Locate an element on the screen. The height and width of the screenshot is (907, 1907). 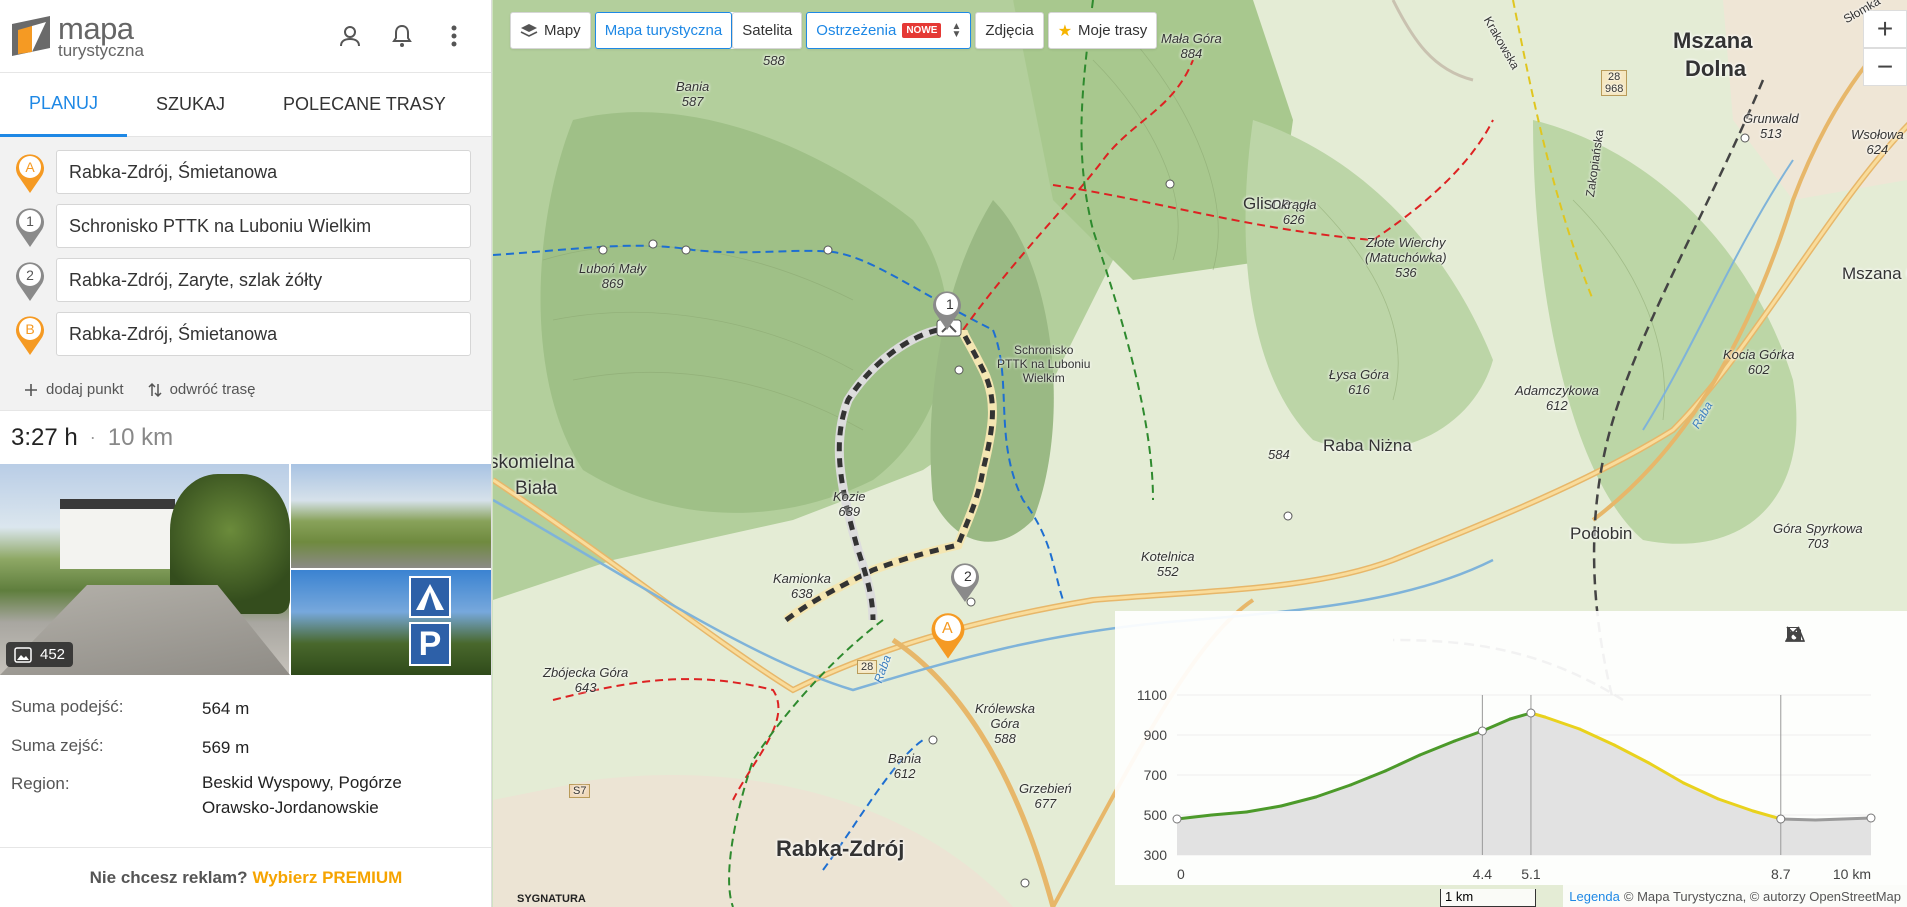
map-label-skomielna: skomielna is located at coordinates (534, 462).